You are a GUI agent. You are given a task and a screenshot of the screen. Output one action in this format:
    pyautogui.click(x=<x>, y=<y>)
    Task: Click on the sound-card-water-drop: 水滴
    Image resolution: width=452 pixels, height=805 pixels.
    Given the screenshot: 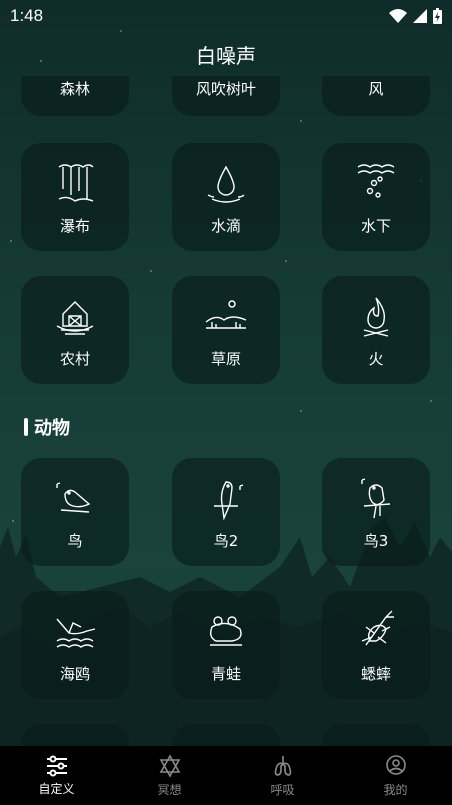 What is the action you would take?
    pyautogui.click(x=226, y=197)
    